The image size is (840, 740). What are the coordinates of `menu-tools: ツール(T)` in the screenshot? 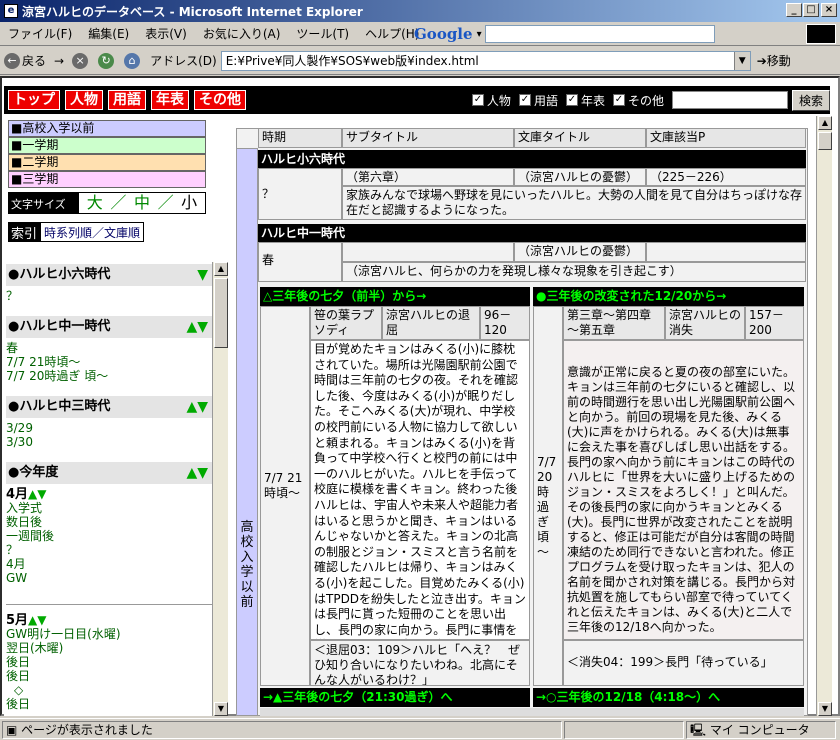 It's located at (322, 33).